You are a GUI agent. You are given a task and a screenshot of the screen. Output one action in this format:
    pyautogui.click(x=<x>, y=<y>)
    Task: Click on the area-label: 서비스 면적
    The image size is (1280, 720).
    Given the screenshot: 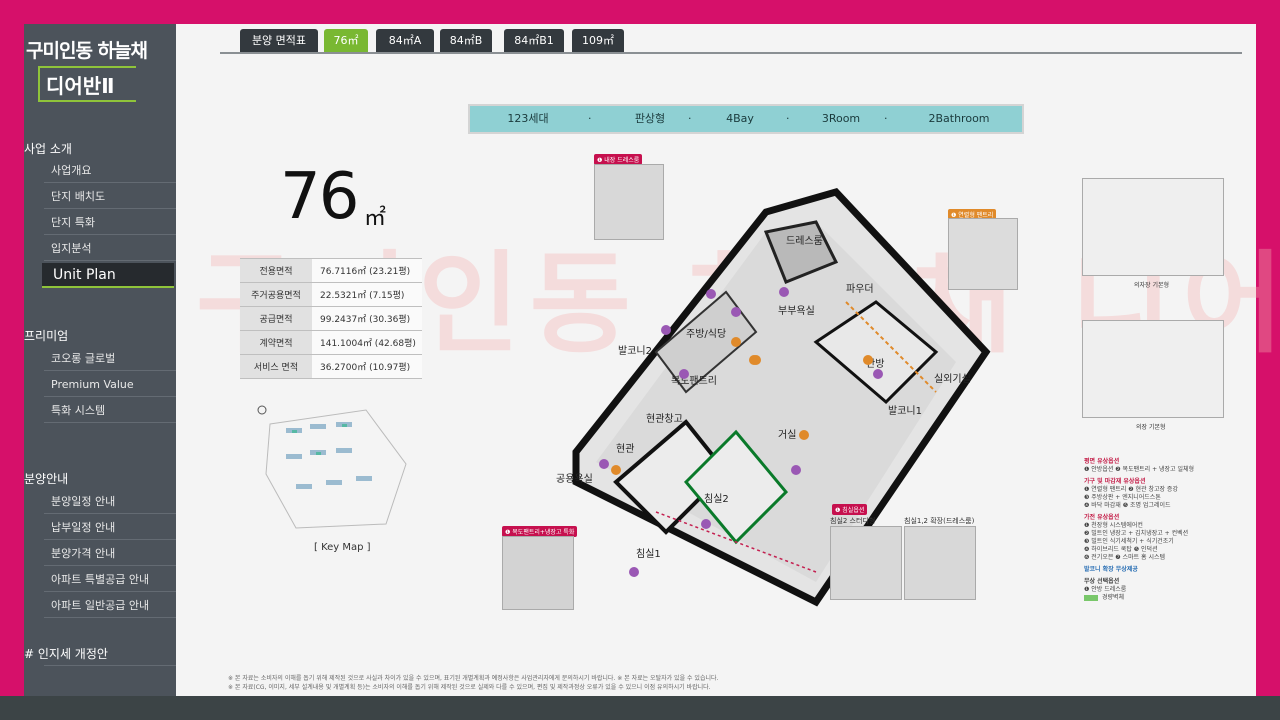 What is the action you would take?
    pyautogui.click(x=276, y=366)
    